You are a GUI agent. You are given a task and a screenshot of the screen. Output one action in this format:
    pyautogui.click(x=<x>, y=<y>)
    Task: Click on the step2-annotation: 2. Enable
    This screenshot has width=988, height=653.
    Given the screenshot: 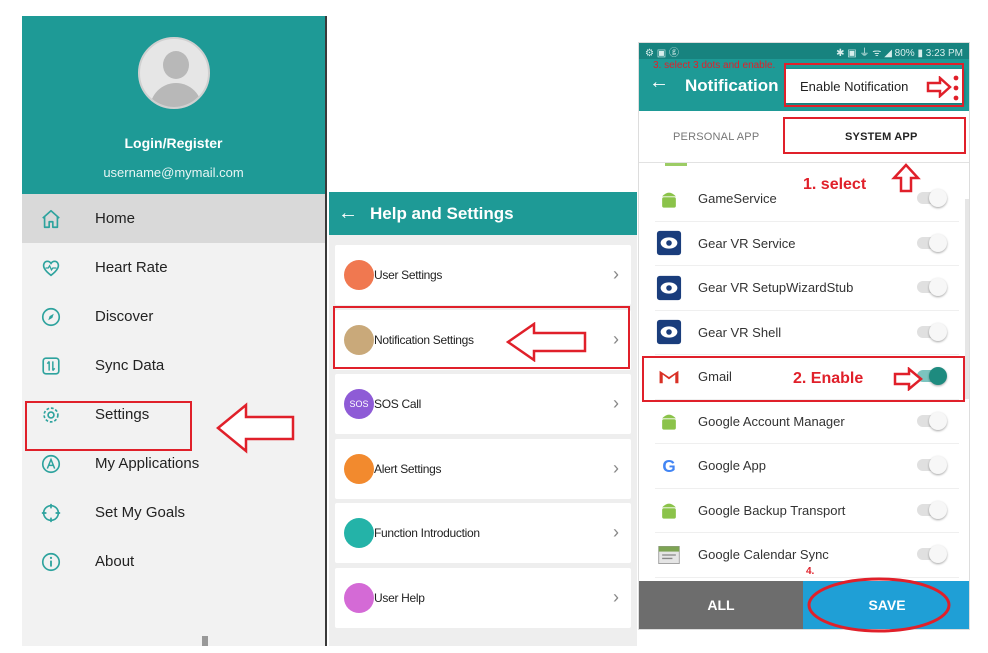 What is the action you would take?
    pyautogui.click(x=828, y=378)
    